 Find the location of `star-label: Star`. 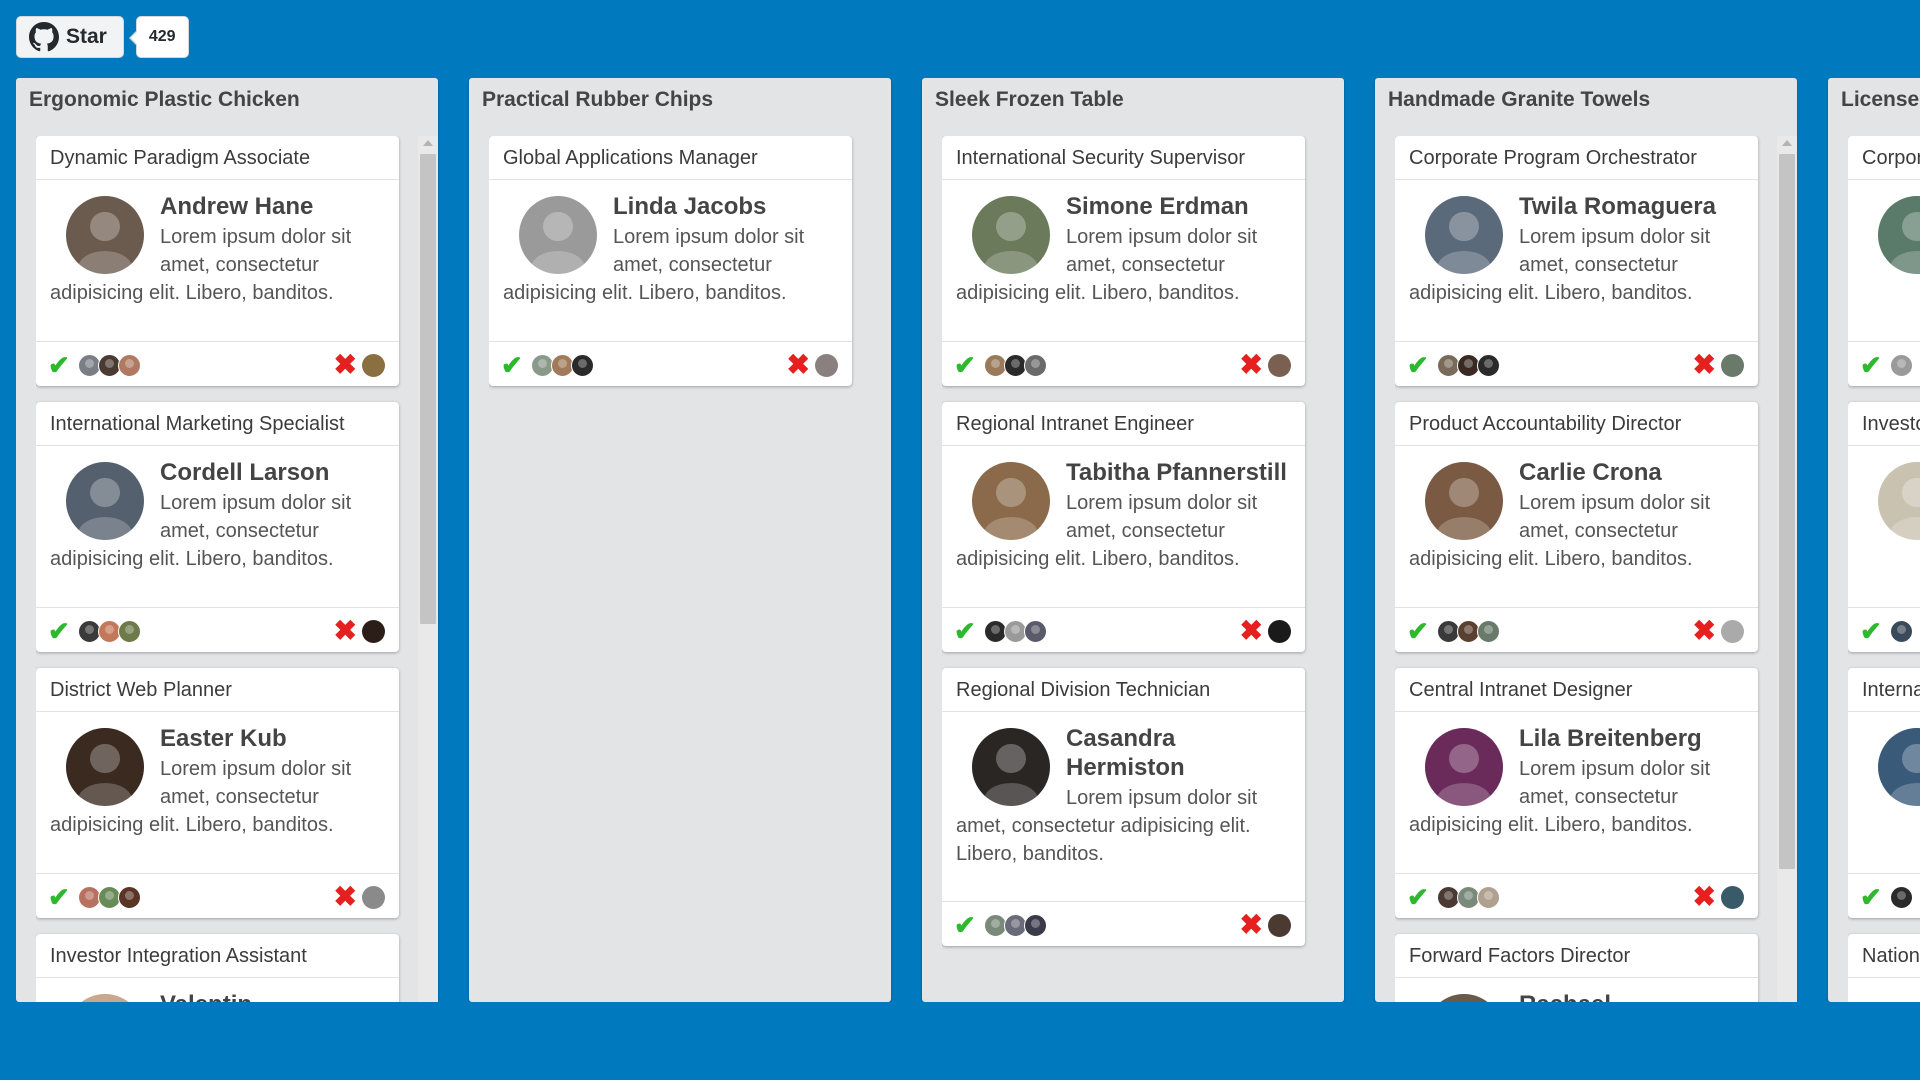

star-label: Star is located at coordinates (86, 36).